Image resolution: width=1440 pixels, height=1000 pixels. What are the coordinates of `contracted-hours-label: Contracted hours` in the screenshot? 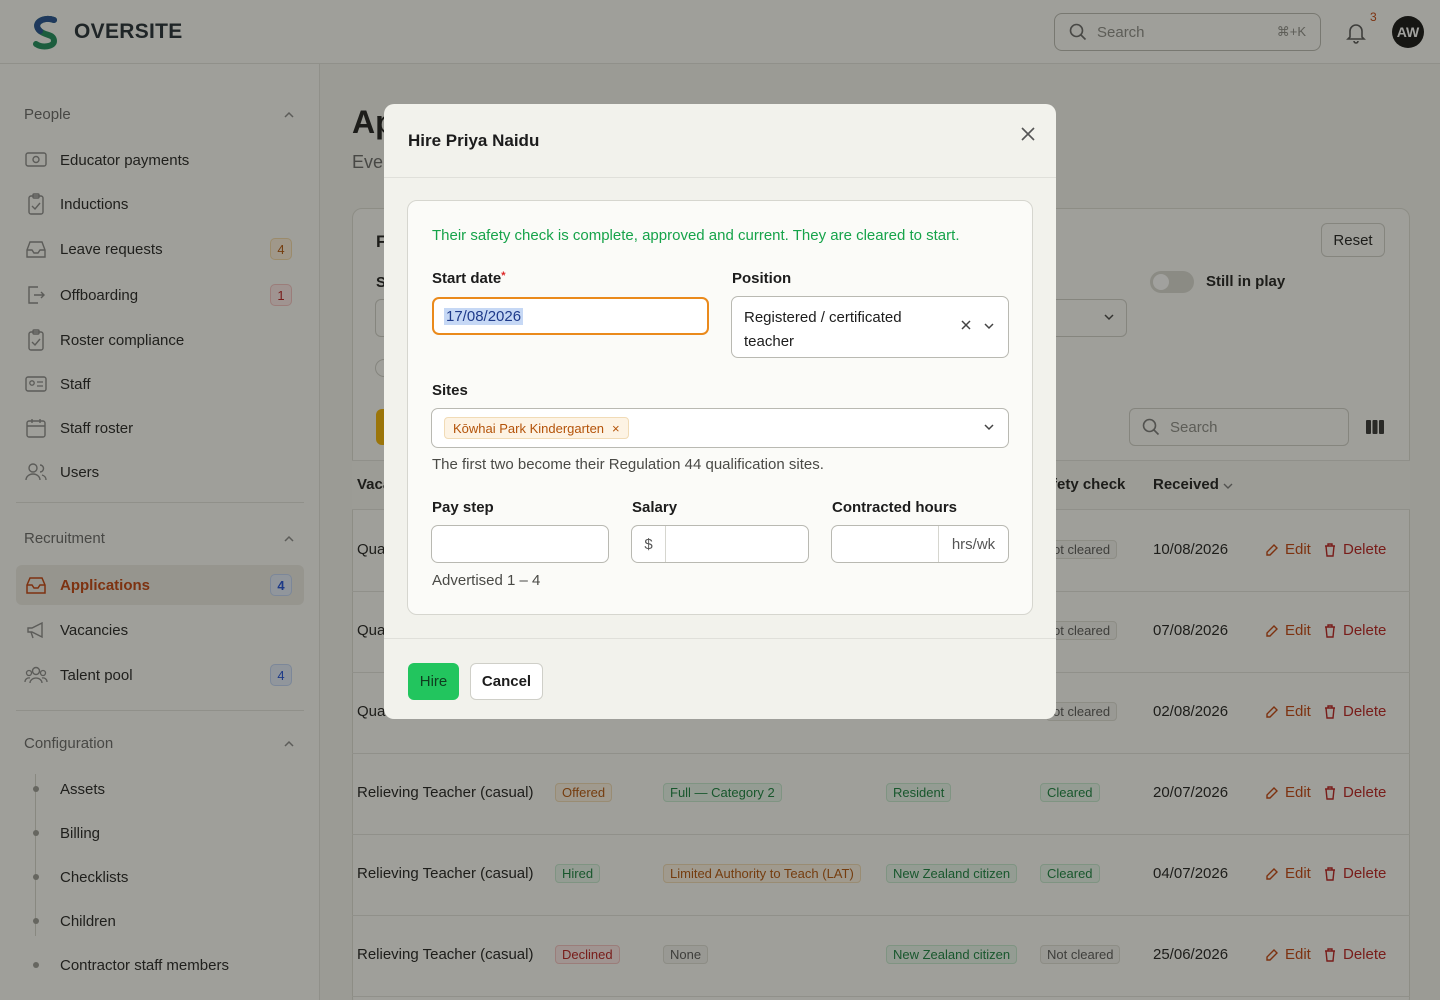 It's located at (895, 507).